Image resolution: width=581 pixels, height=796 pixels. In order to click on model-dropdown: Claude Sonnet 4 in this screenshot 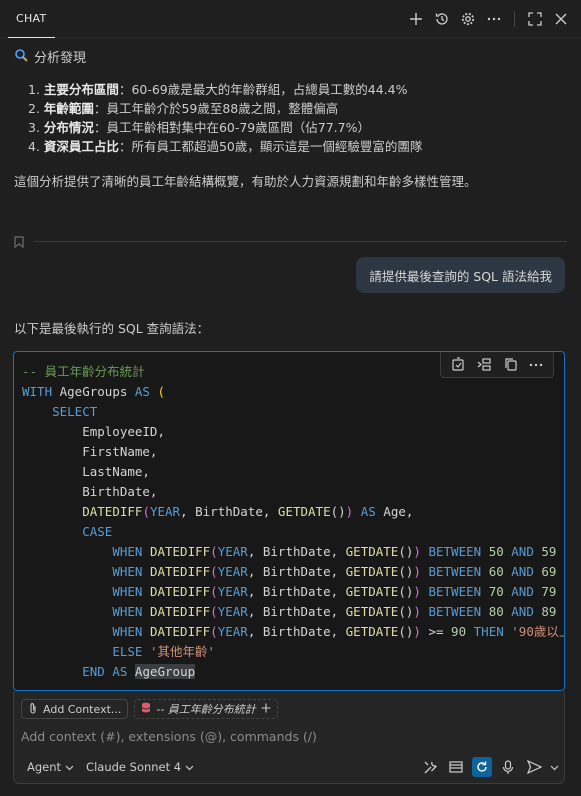, I will do `click(140, 767)`.